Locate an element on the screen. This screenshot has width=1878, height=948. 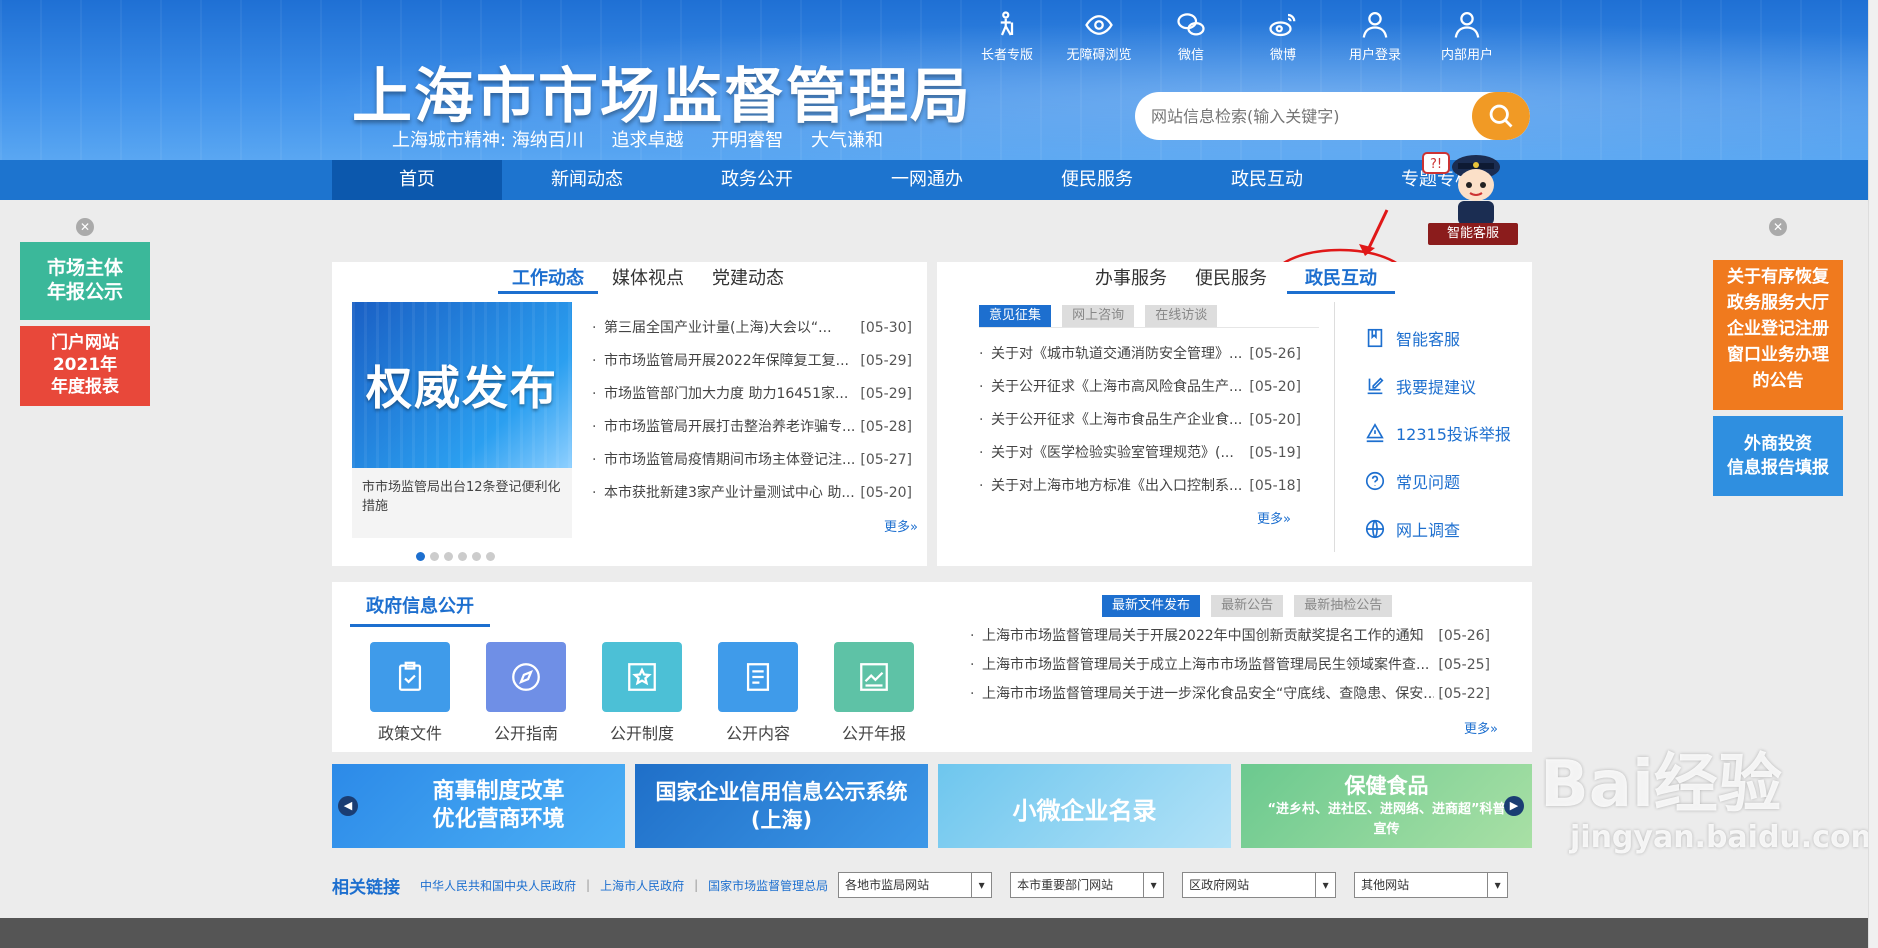
city-spirit-item: 海纳百川 is located at coordinates (547, 140).